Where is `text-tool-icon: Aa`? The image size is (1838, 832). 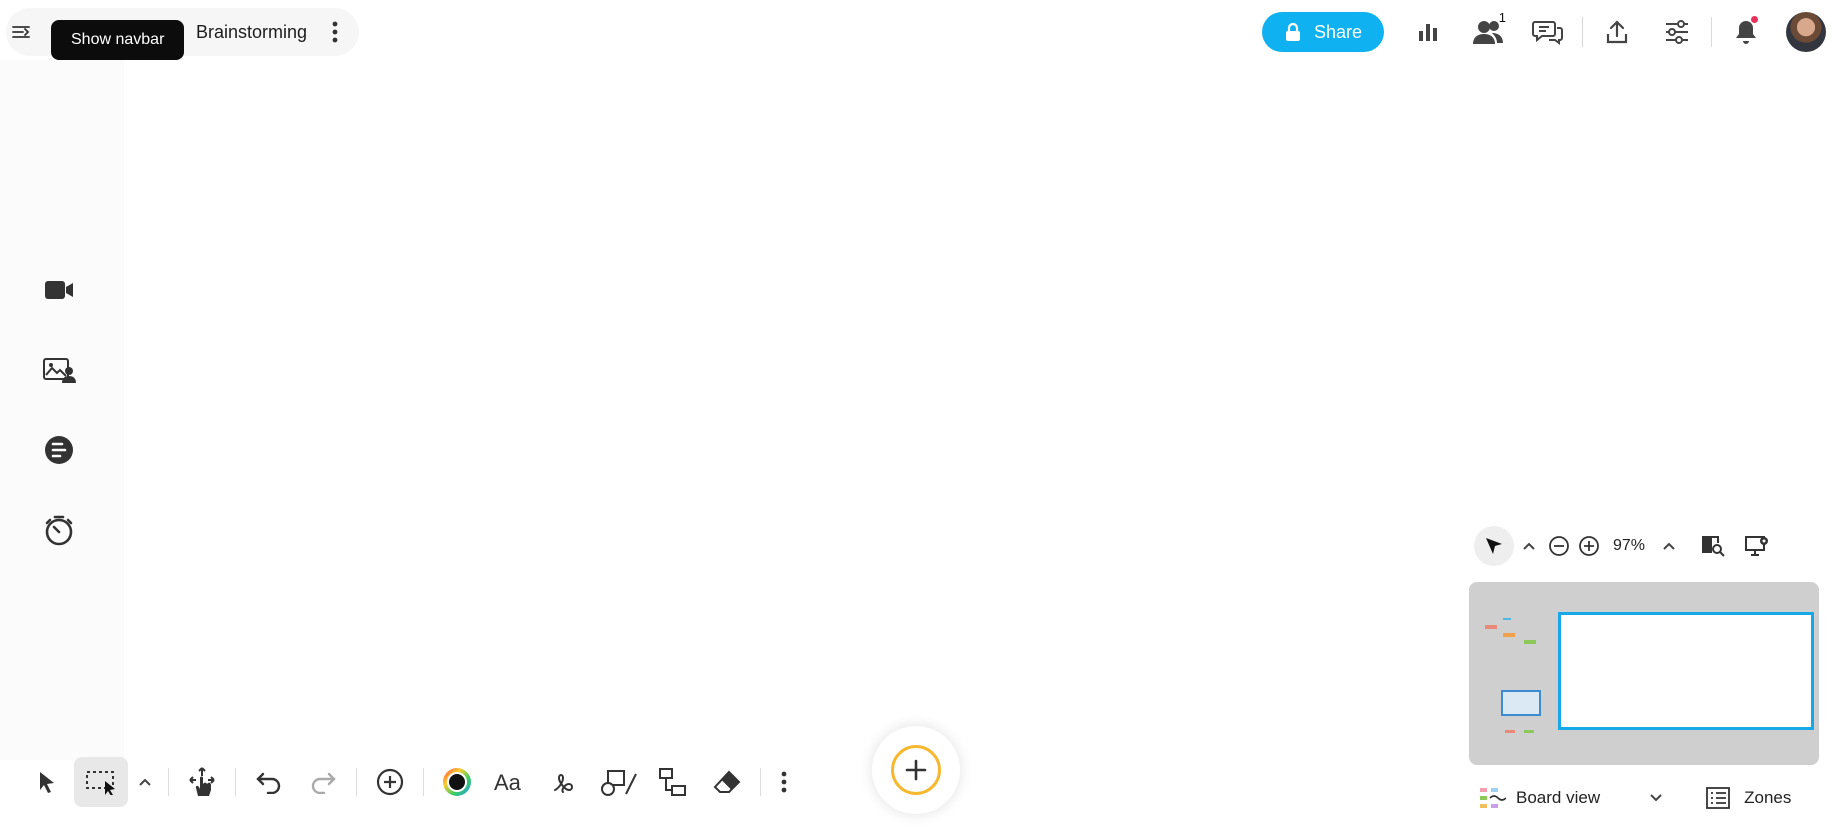 text-tool-icon: Aa is located at coordinates (511, 782).